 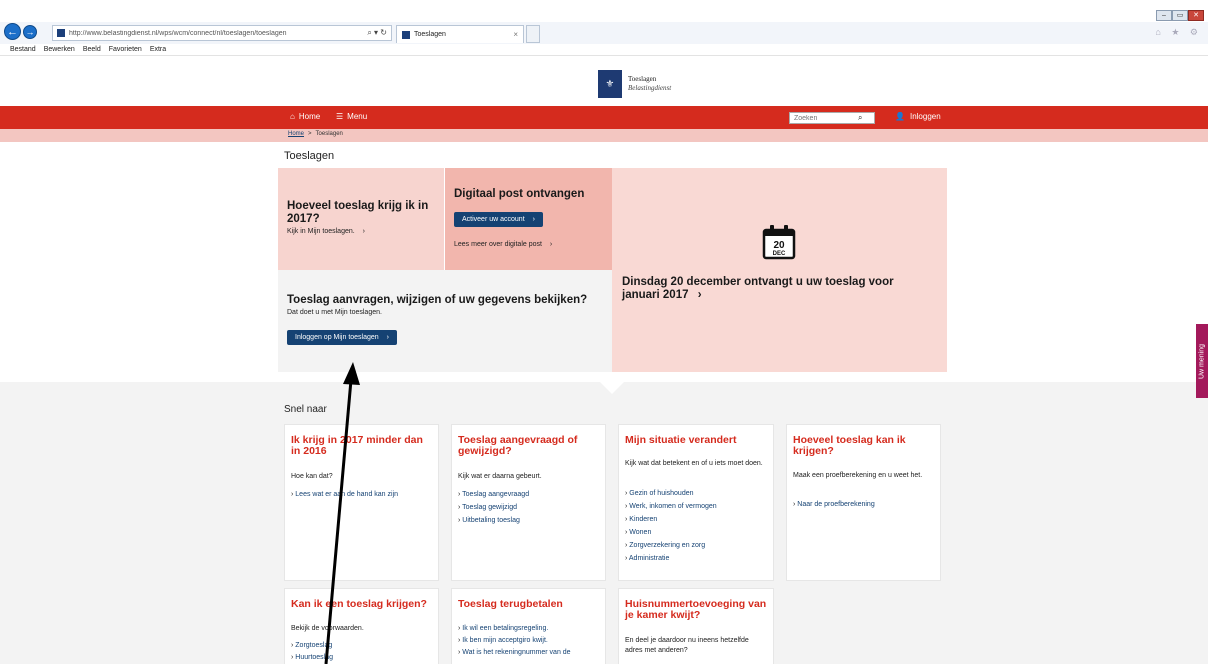 I want to click on browser-right-icons: ⌂ ★ ⚙, so click(x=1178, y=32).